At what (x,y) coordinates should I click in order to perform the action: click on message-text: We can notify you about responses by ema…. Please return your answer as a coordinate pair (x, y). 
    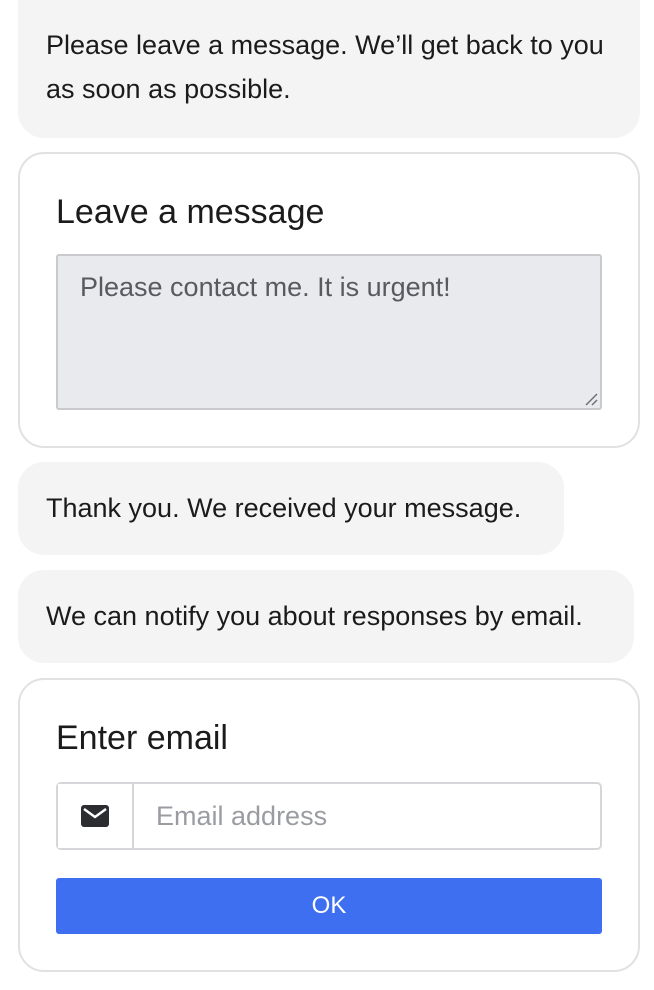
    Looking at the image, I should click on (314, 616).